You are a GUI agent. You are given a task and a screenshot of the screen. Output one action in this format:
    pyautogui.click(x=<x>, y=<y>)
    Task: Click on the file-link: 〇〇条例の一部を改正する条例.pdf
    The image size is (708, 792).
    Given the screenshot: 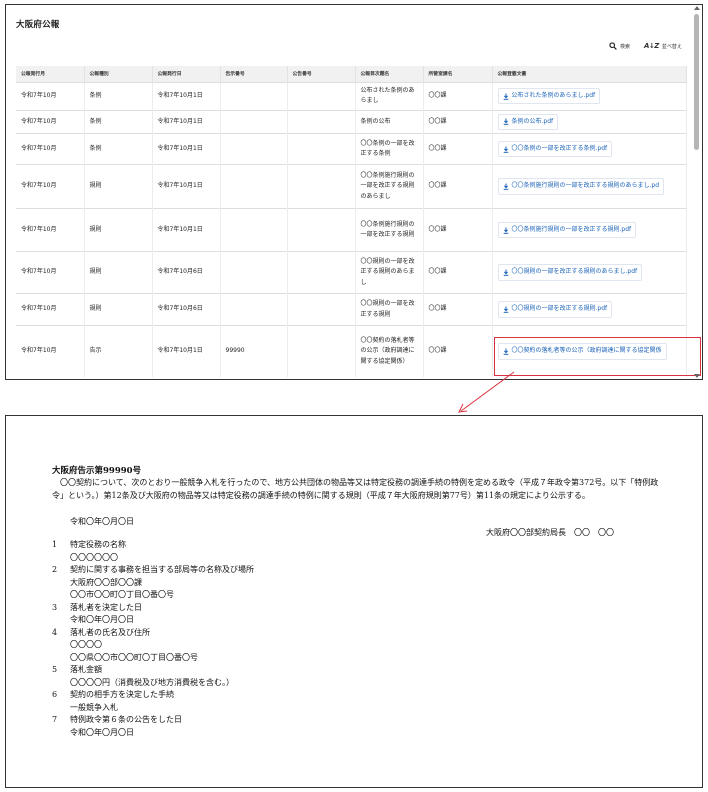 What is the action you would take?
    pyautogui.click(x=555, y=149)
    